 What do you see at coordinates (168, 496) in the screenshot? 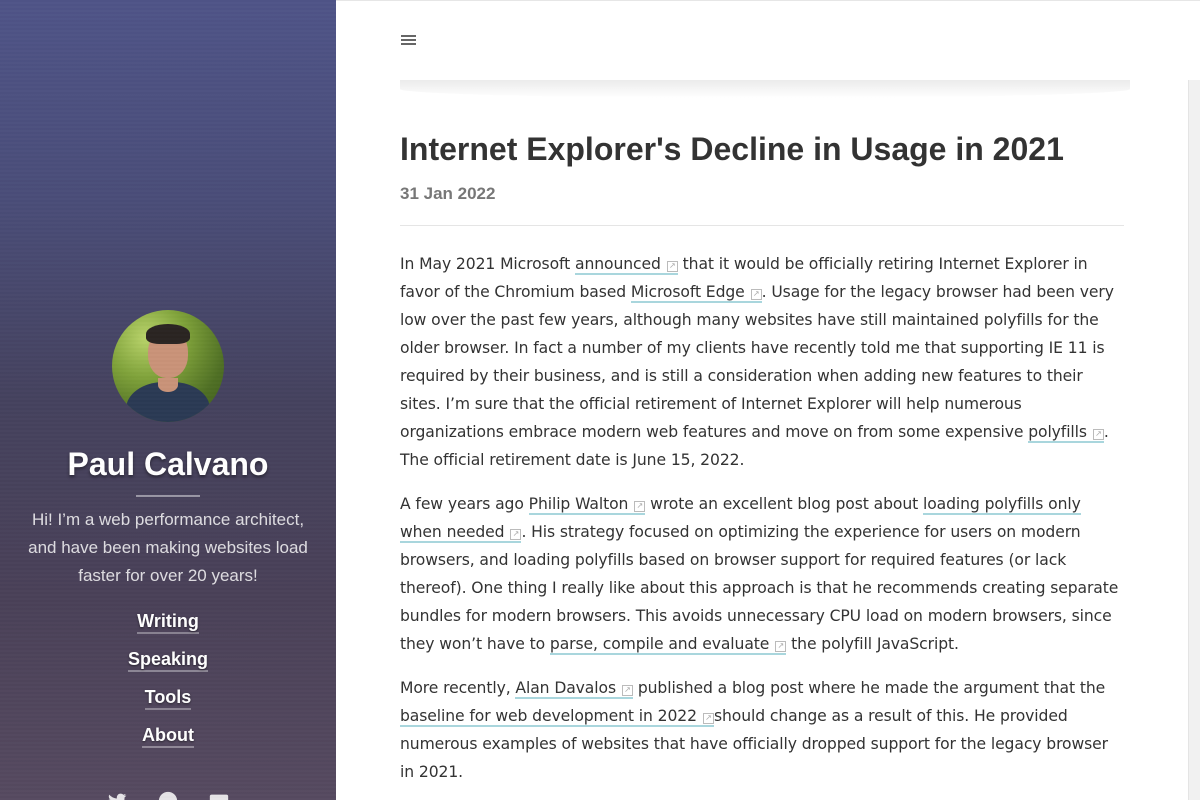
I see `title-divider` at bounding box center [168, 496].